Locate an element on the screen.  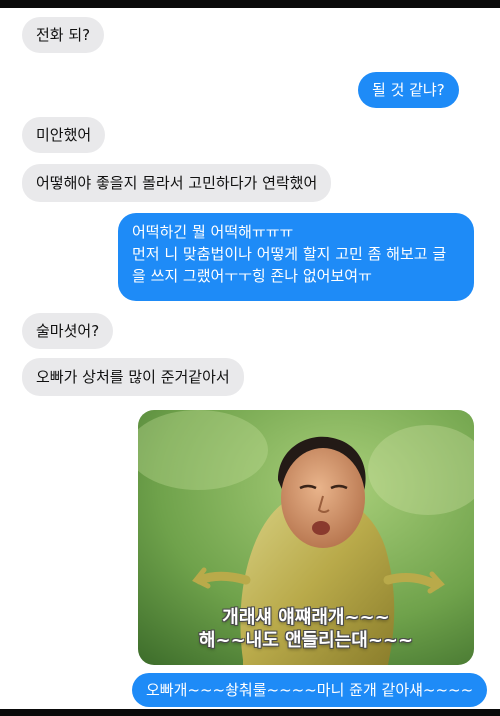
message-text: 오빠개~~~솽춰룰~~~~마니 쥰개 같아섀~~~~ is located at coordinates (310, 690).